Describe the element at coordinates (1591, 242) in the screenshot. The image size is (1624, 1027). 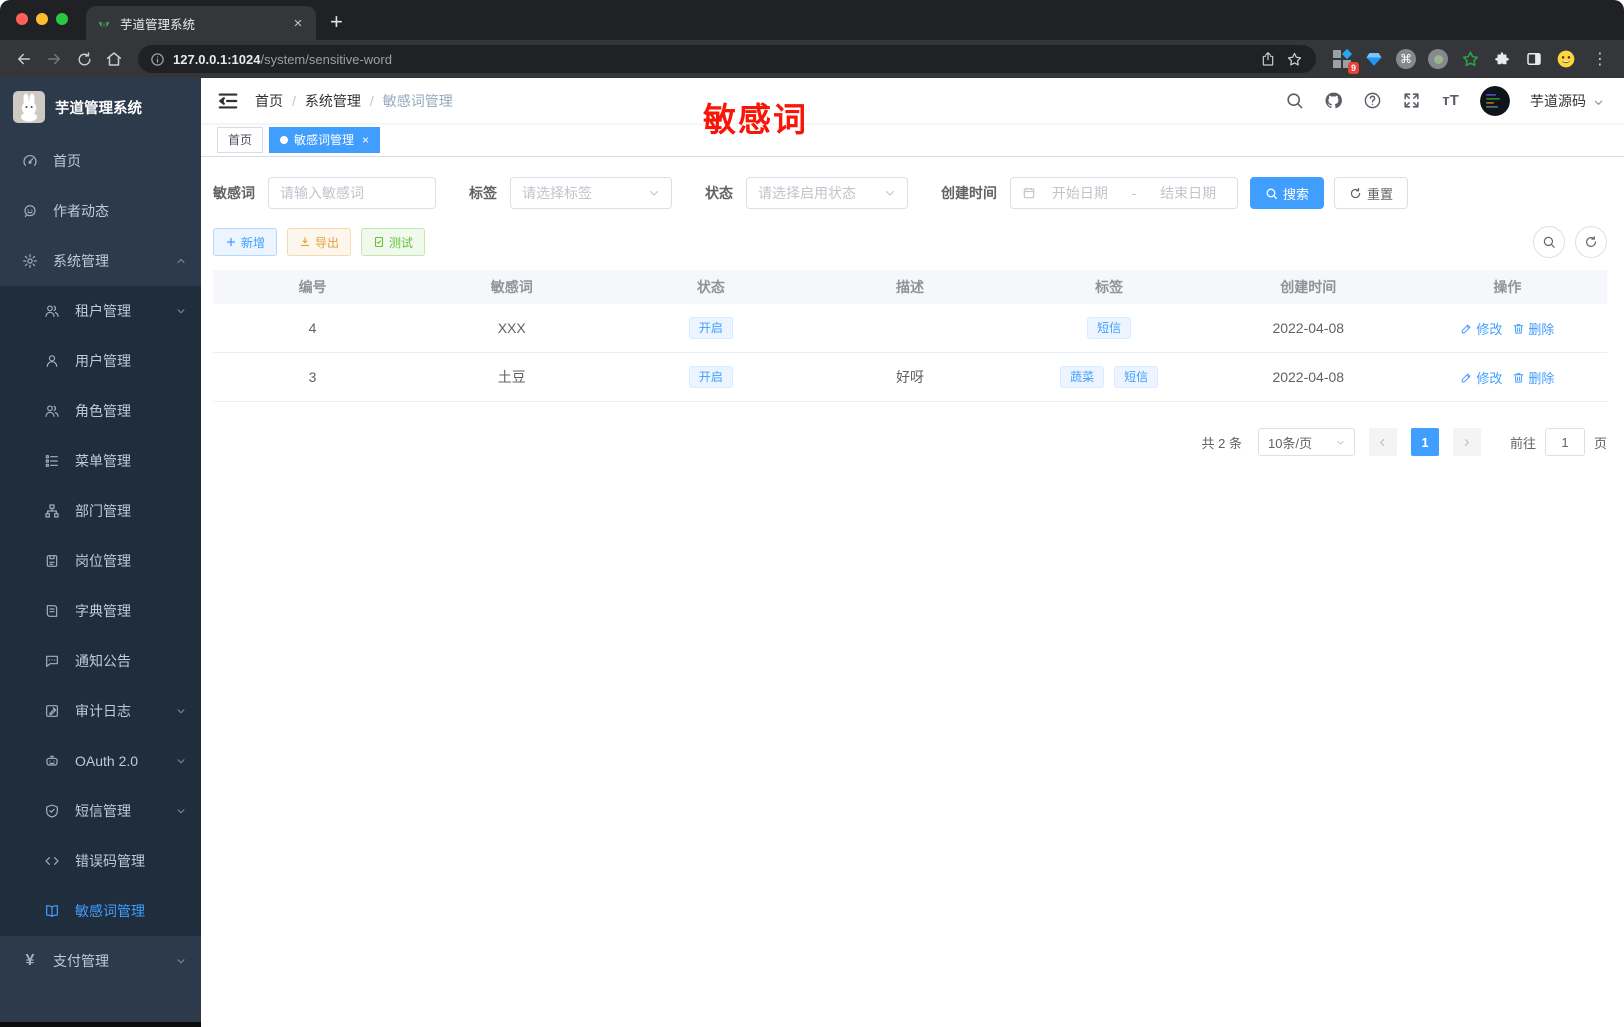
I see `refresh-table-button` at that location.